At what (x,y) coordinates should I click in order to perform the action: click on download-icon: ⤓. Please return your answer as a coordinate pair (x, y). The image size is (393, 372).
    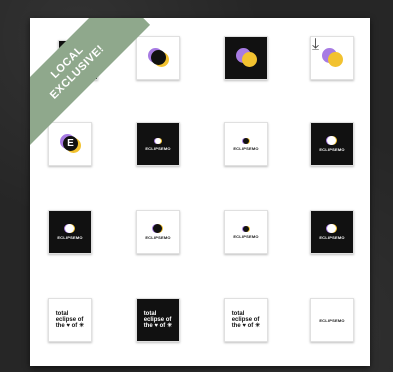
    Looking at the image, I should click on (315, 45).